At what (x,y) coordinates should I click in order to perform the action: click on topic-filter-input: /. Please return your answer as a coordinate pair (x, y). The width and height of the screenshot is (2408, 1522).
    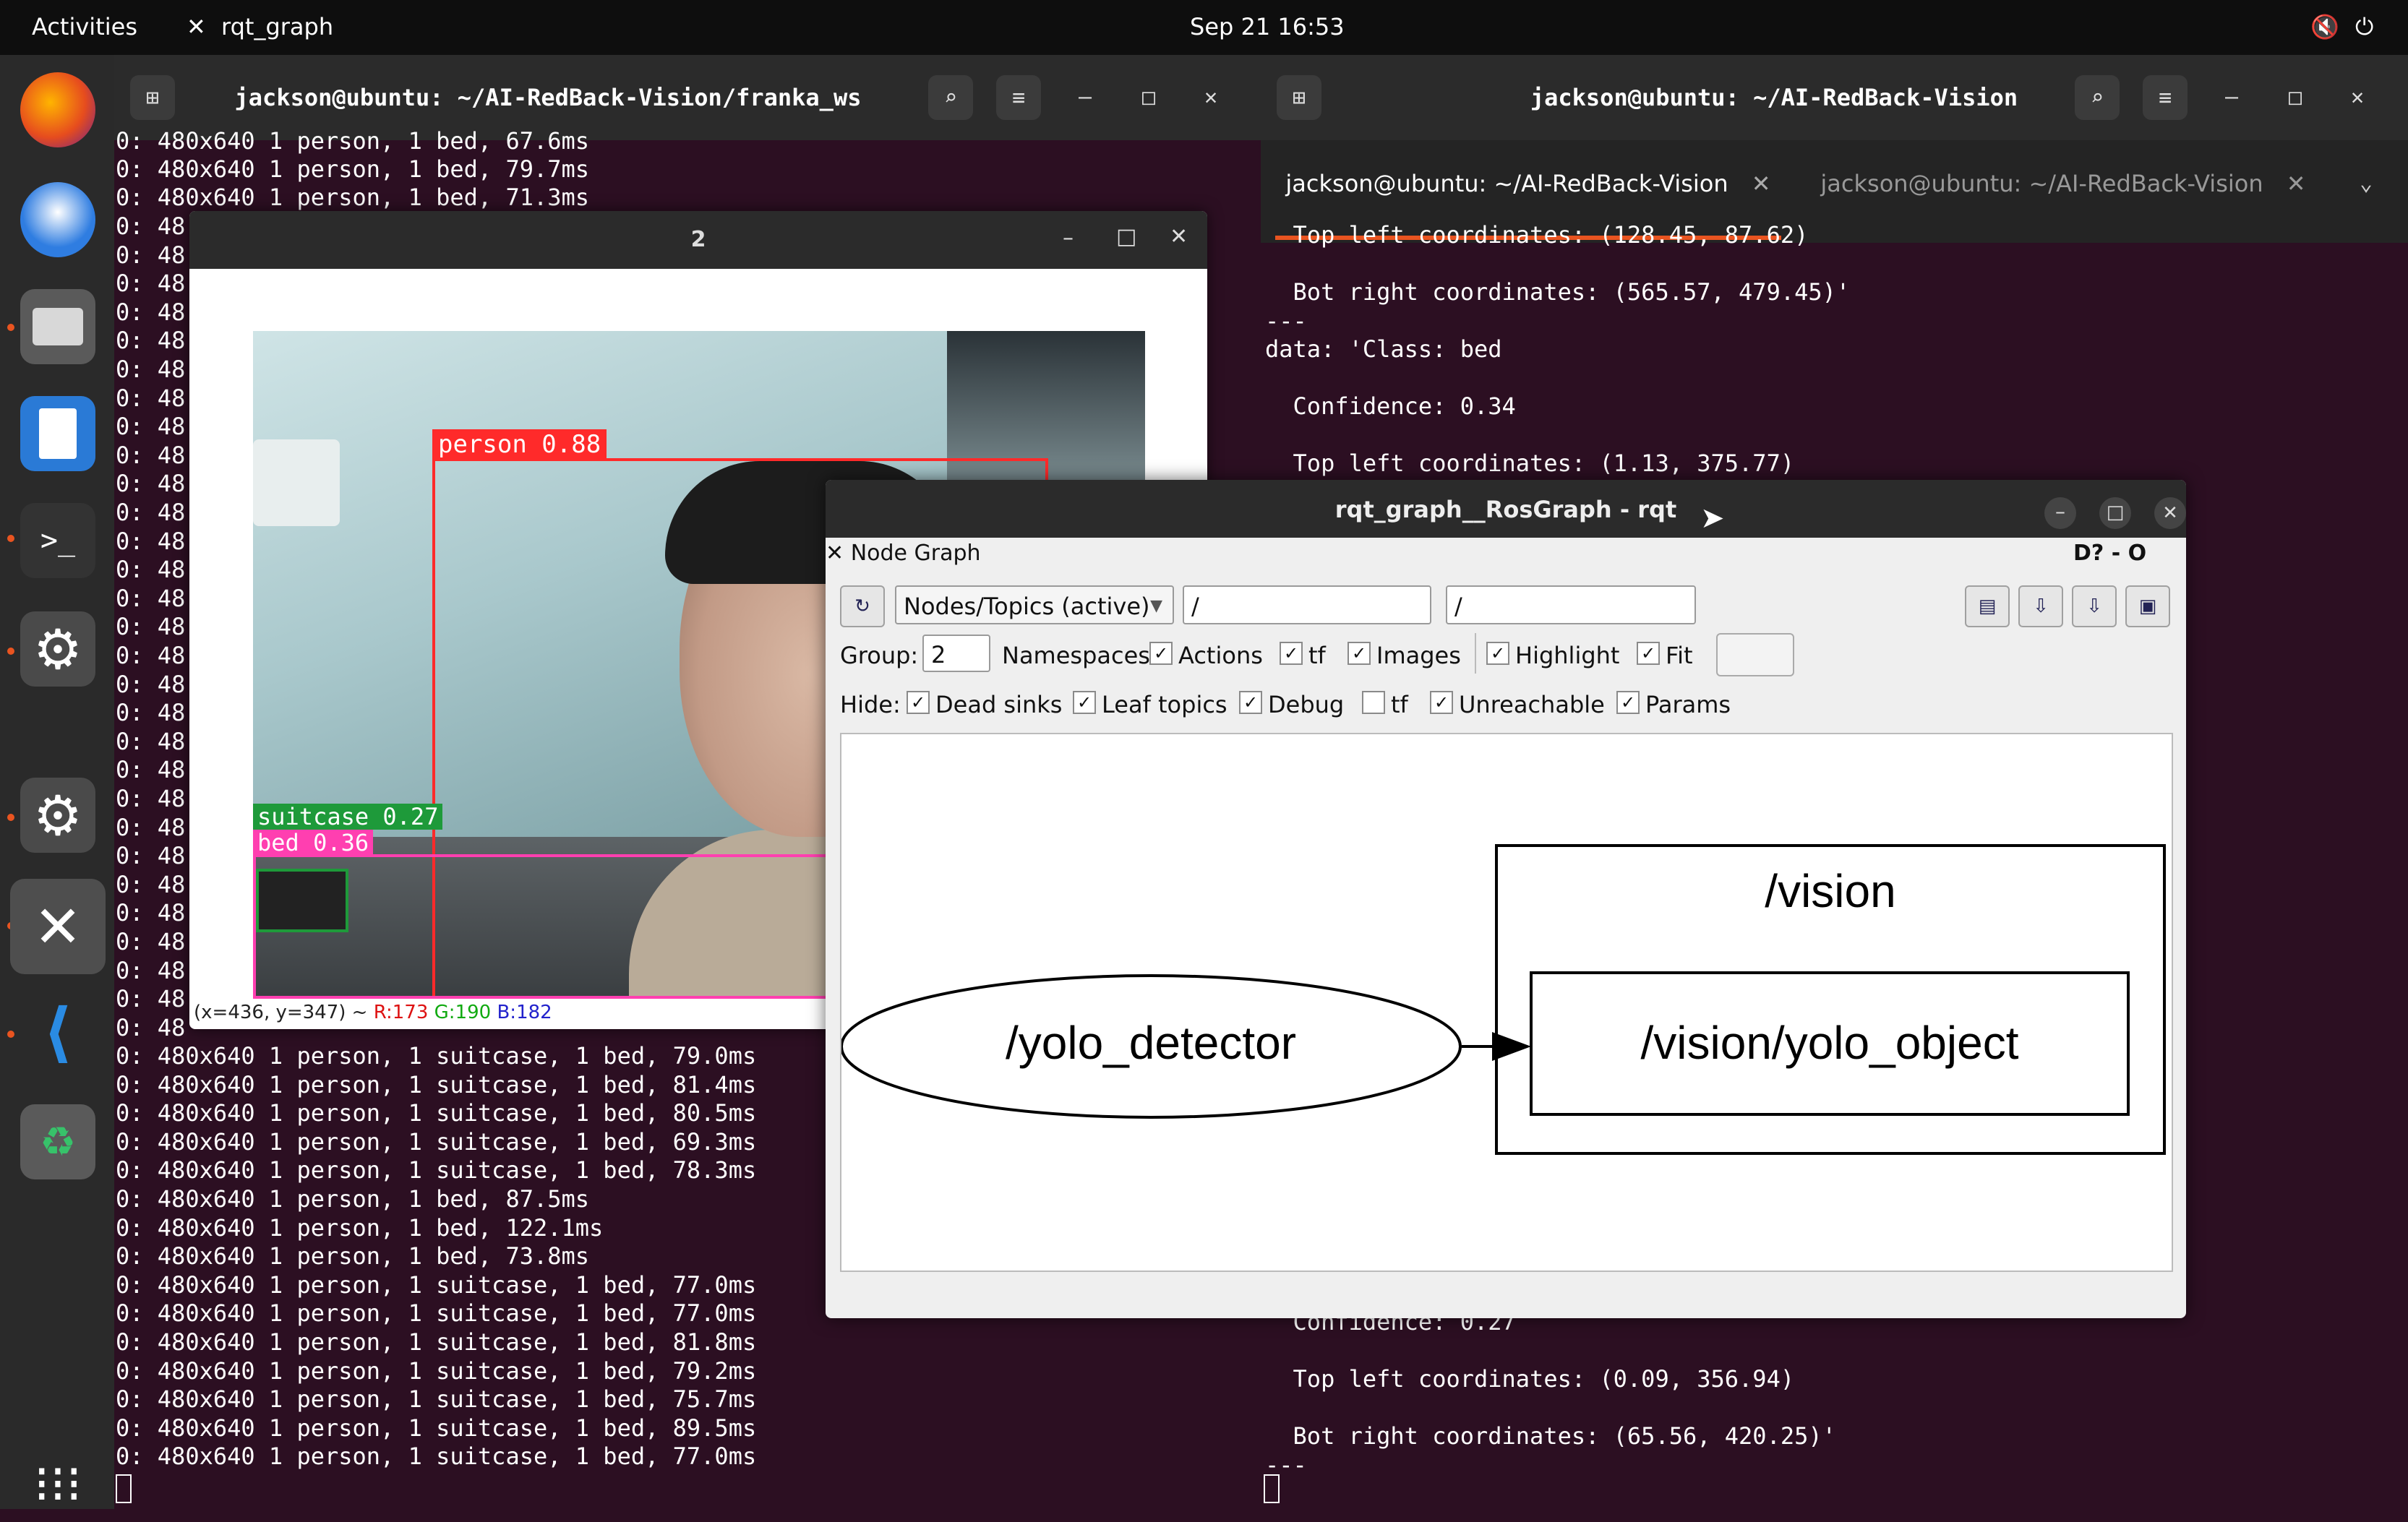
    Looking at the image, I should click on (1571, 604).